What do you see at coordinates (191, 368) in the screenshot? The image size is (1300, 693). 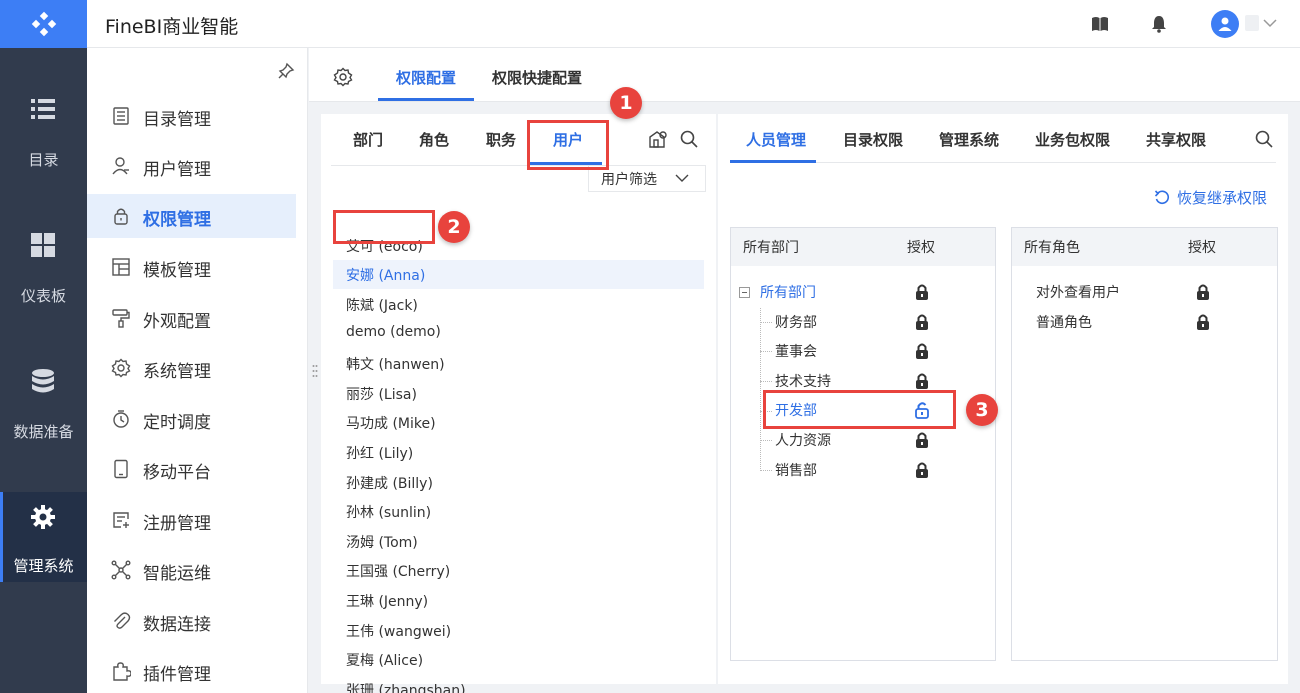 I see `sidebar-item-system: 系统管理` at bounding box center [191, 368].